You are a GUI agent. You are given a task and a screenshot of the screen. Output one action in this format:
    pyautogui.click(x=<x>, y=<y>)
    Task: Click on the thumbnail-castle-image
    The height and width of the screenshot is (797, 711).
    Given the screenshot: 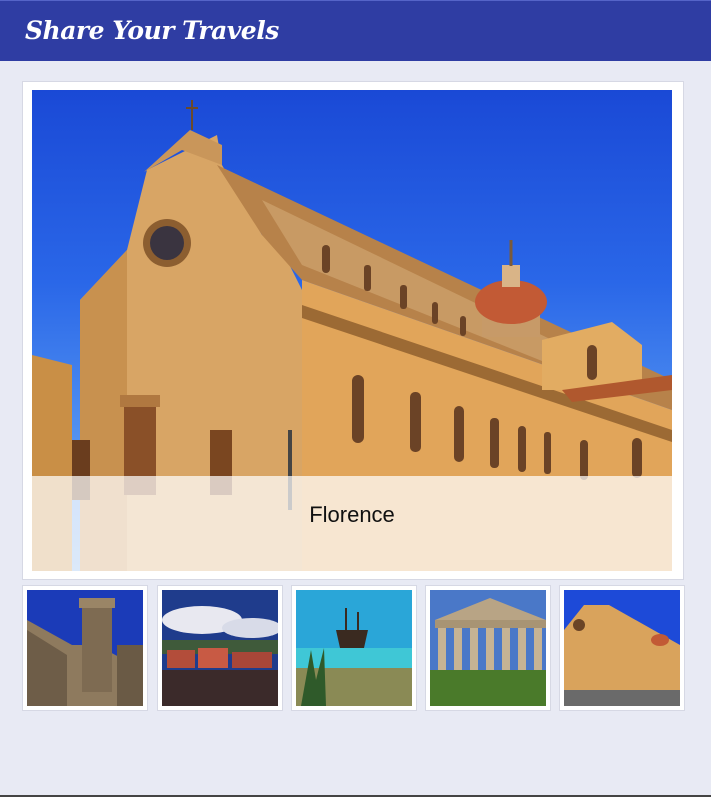 What is the action you would take?
    pyautogui.click(x=85, y=648)
    